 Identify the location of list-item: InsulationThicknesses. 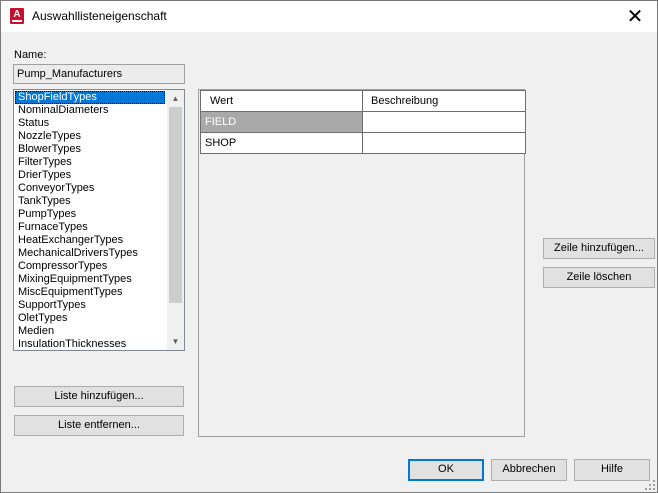
(90, 344).